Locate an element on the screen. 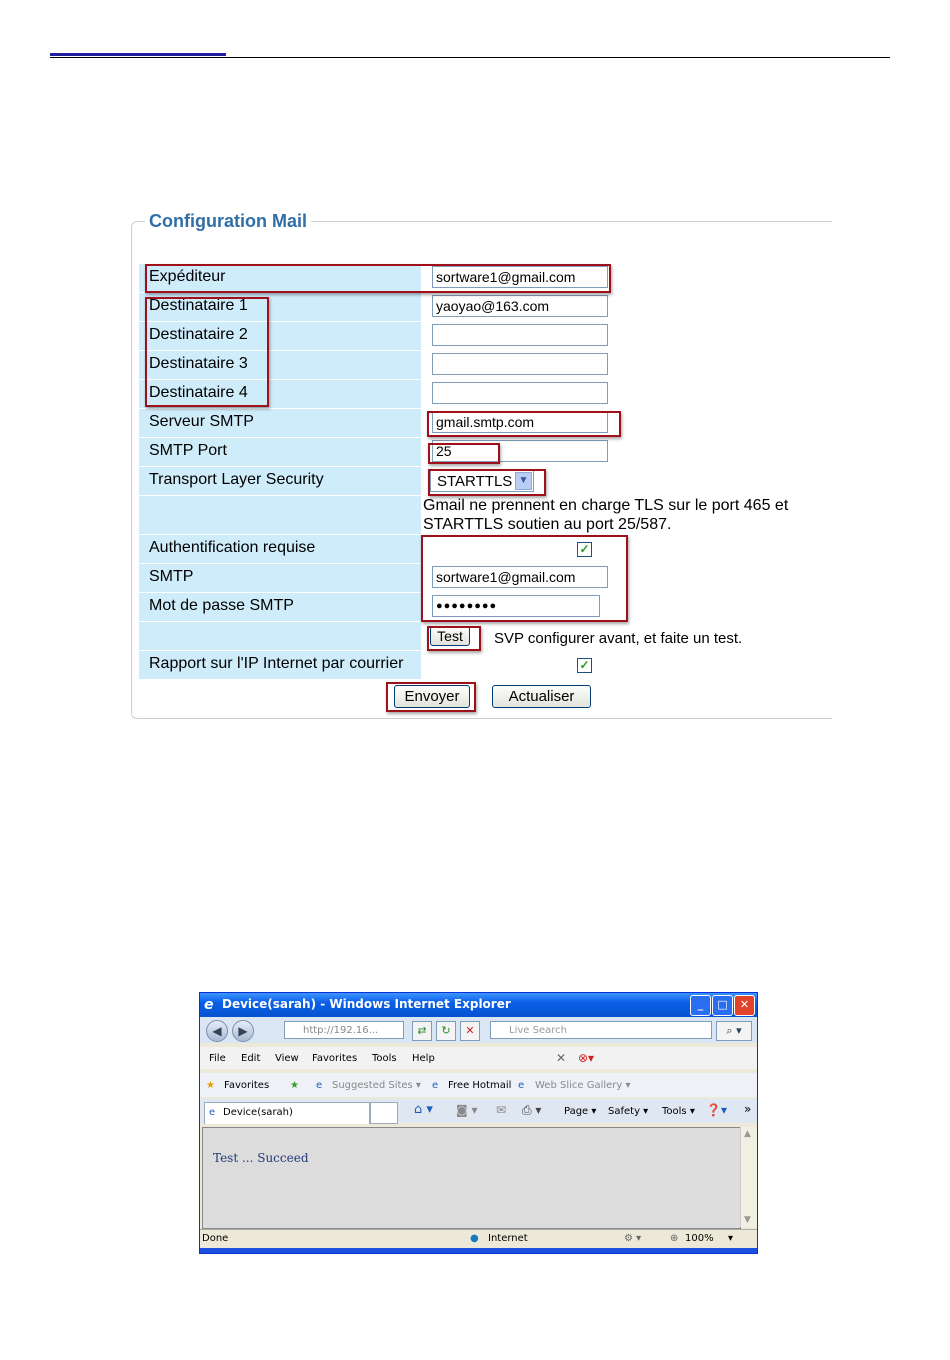 The width and height of the screenshot is (950, 1360). panel-title: Configuration Mail is located at coordinates (228, 221).